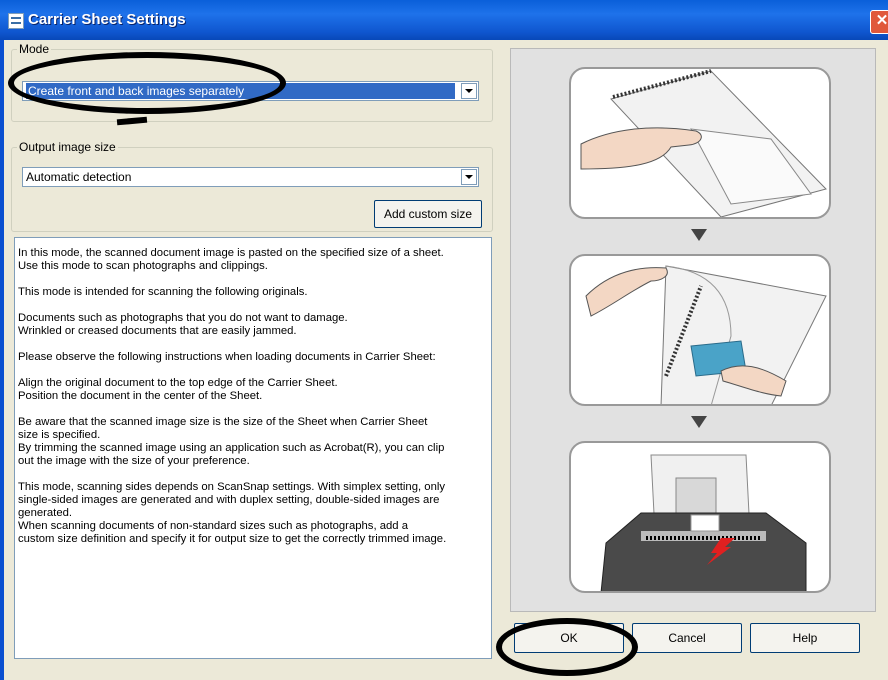  What do you see at coordinates (706, 334) in the screenshot?
I see `place-document-illustration` at bounding box center [706, 334].